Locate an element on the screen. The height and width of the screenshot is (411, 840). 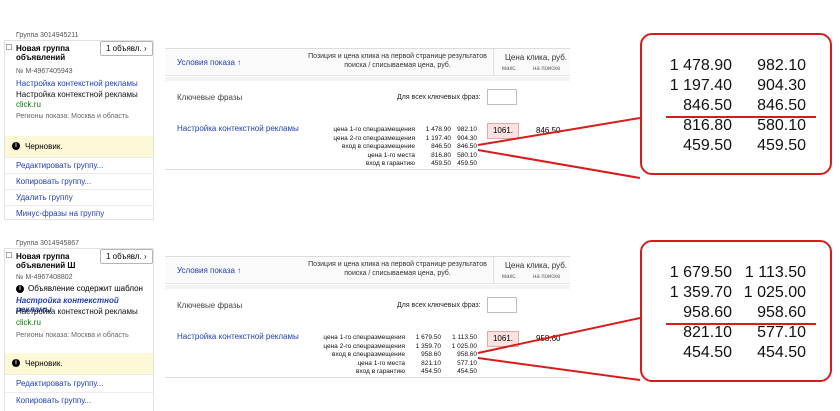
zoom-charged: 454.50 is located at coordinates (781, 352).